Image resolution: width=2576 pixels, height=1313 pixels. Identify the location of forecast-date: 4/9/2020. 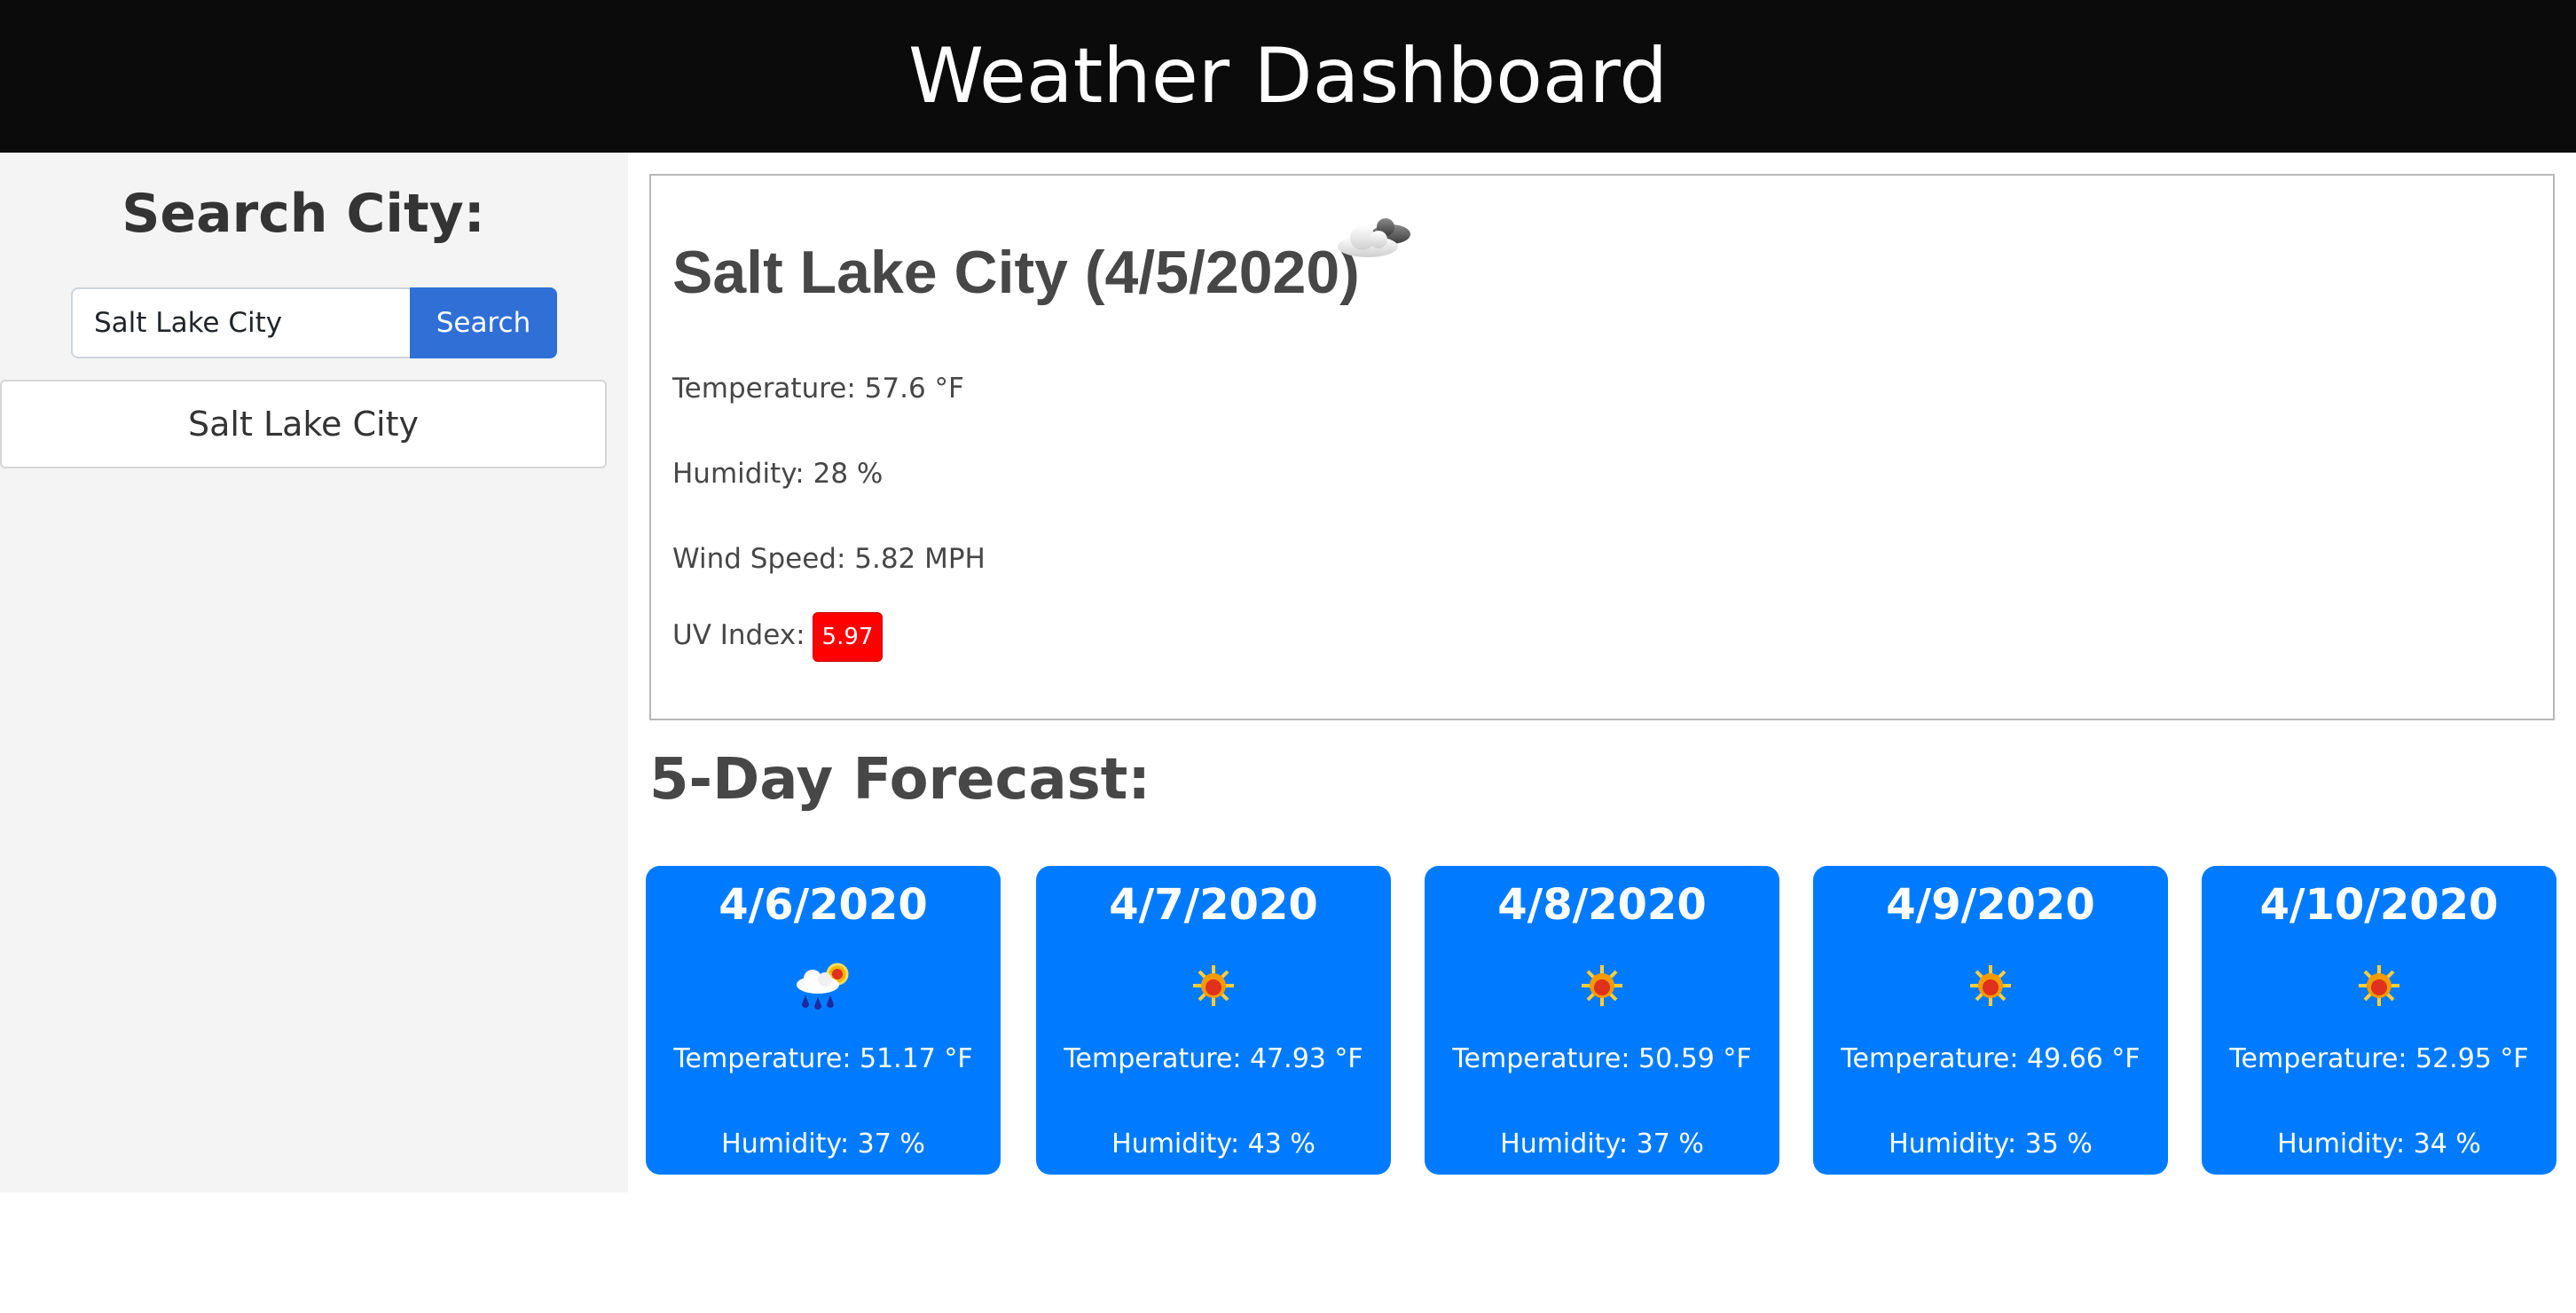
(1990, 905).